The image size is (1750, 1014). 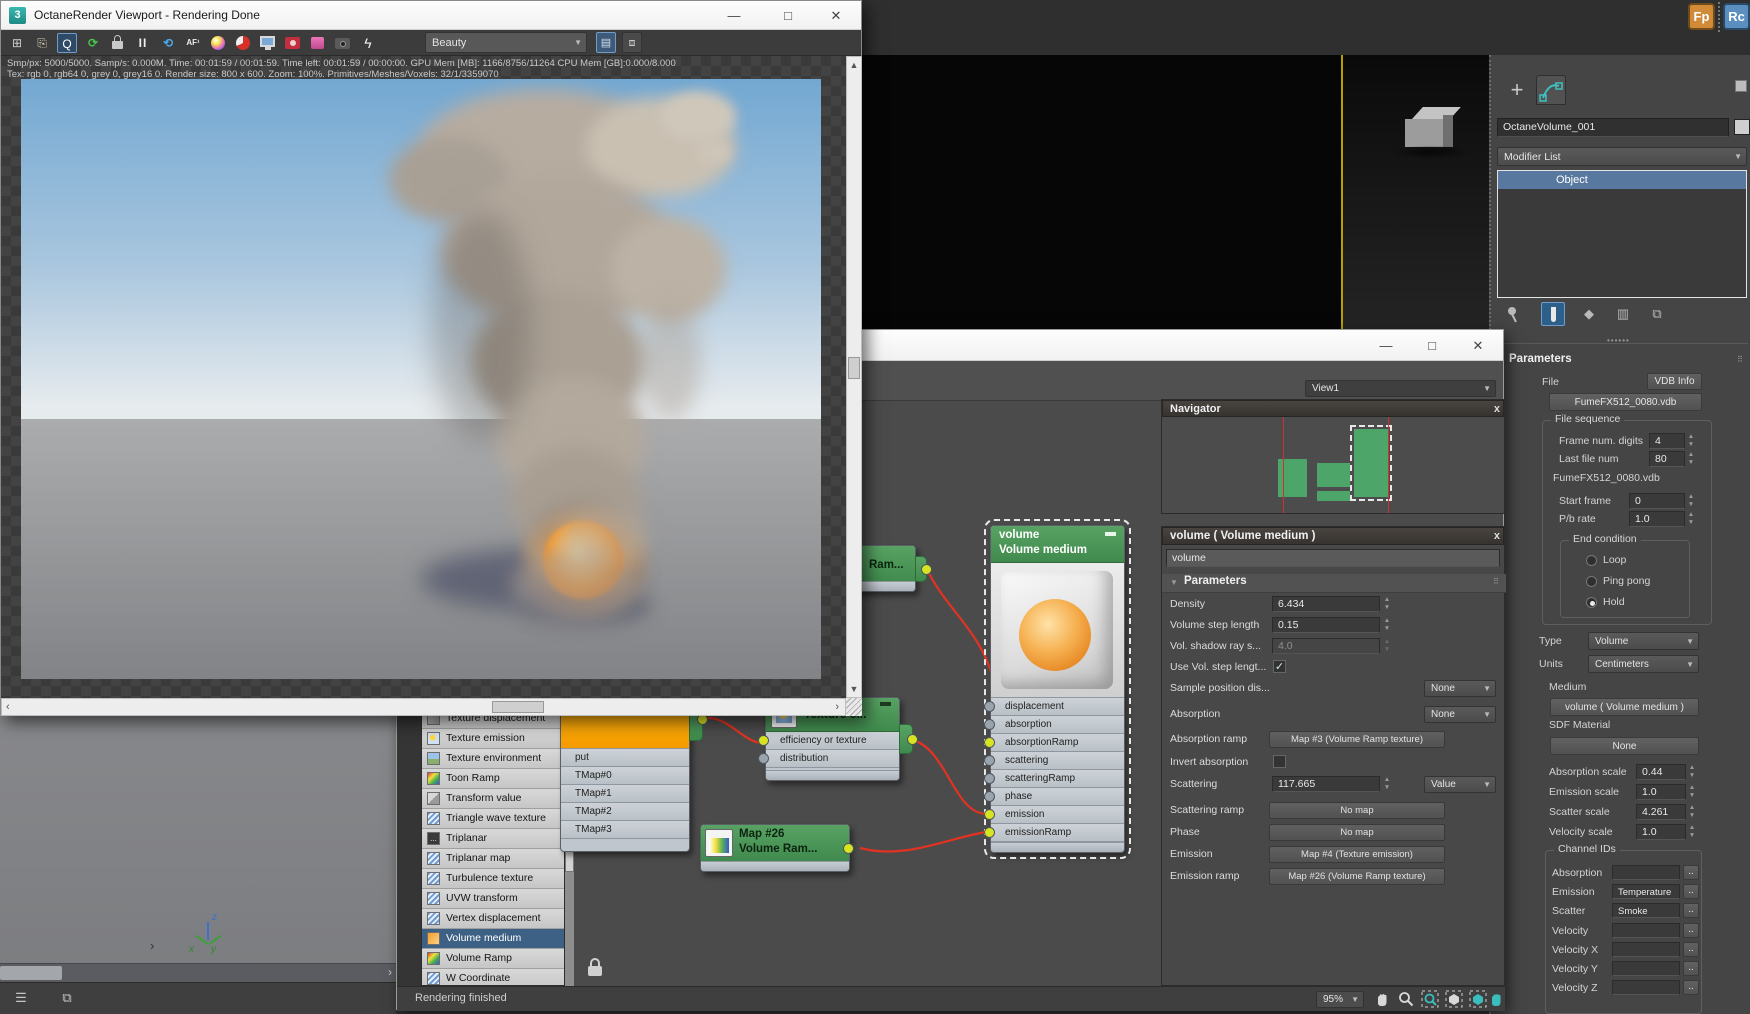 What do you see at coordinates (828, 759) in the screenshot?
I see `texture-emission-input-row: distribution` at bounding box center [828, 759].